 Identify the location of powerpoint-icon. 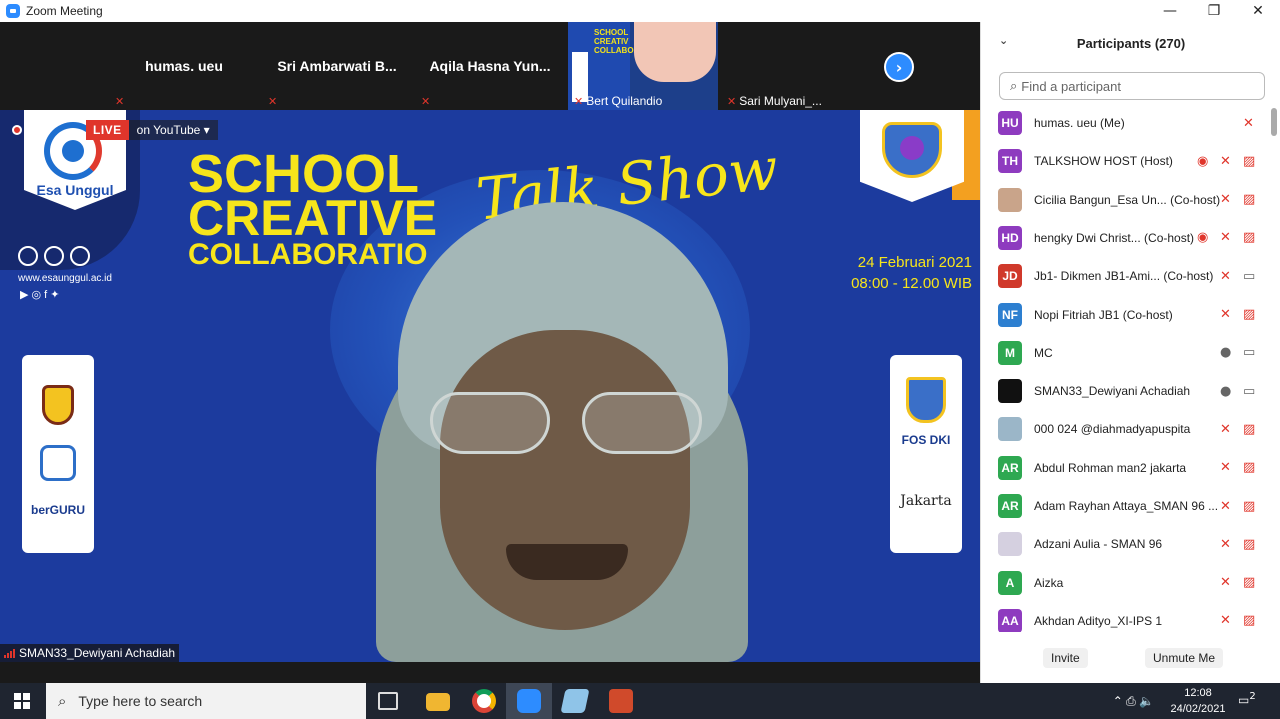
(621, 701).